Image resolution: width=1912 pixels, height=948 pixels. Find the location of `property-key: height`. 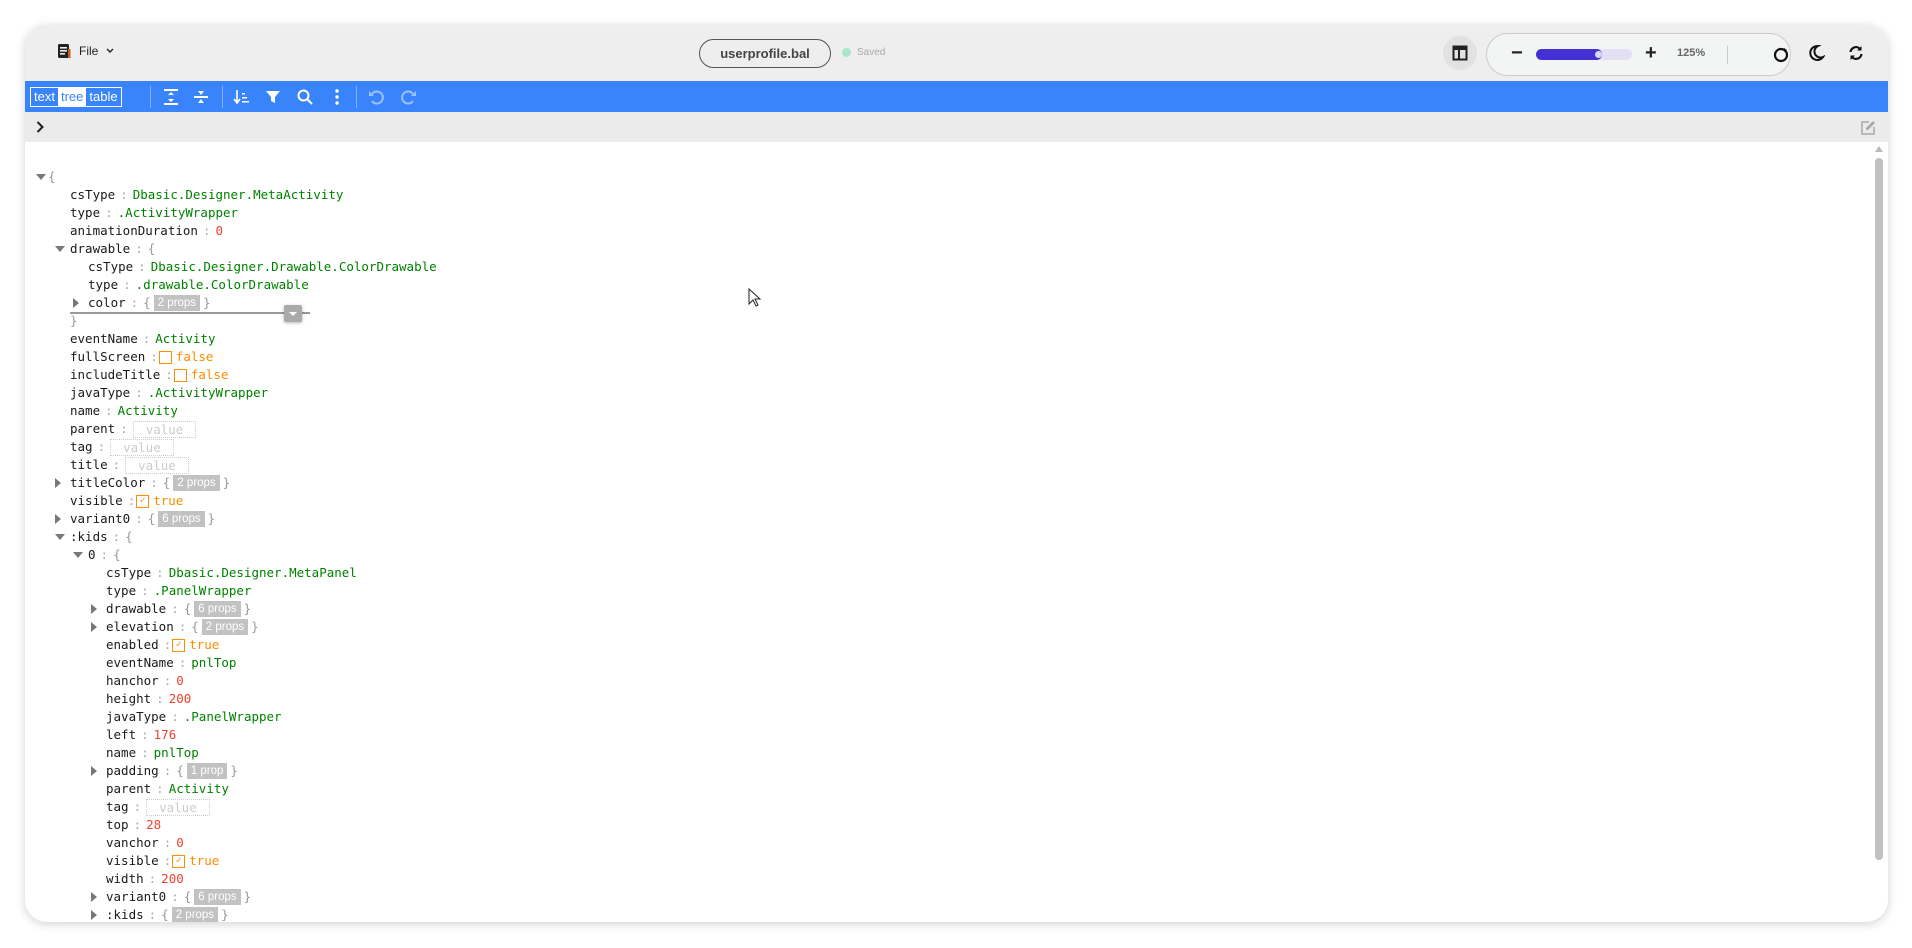

property-key: height is located at coordinates (128, 699).